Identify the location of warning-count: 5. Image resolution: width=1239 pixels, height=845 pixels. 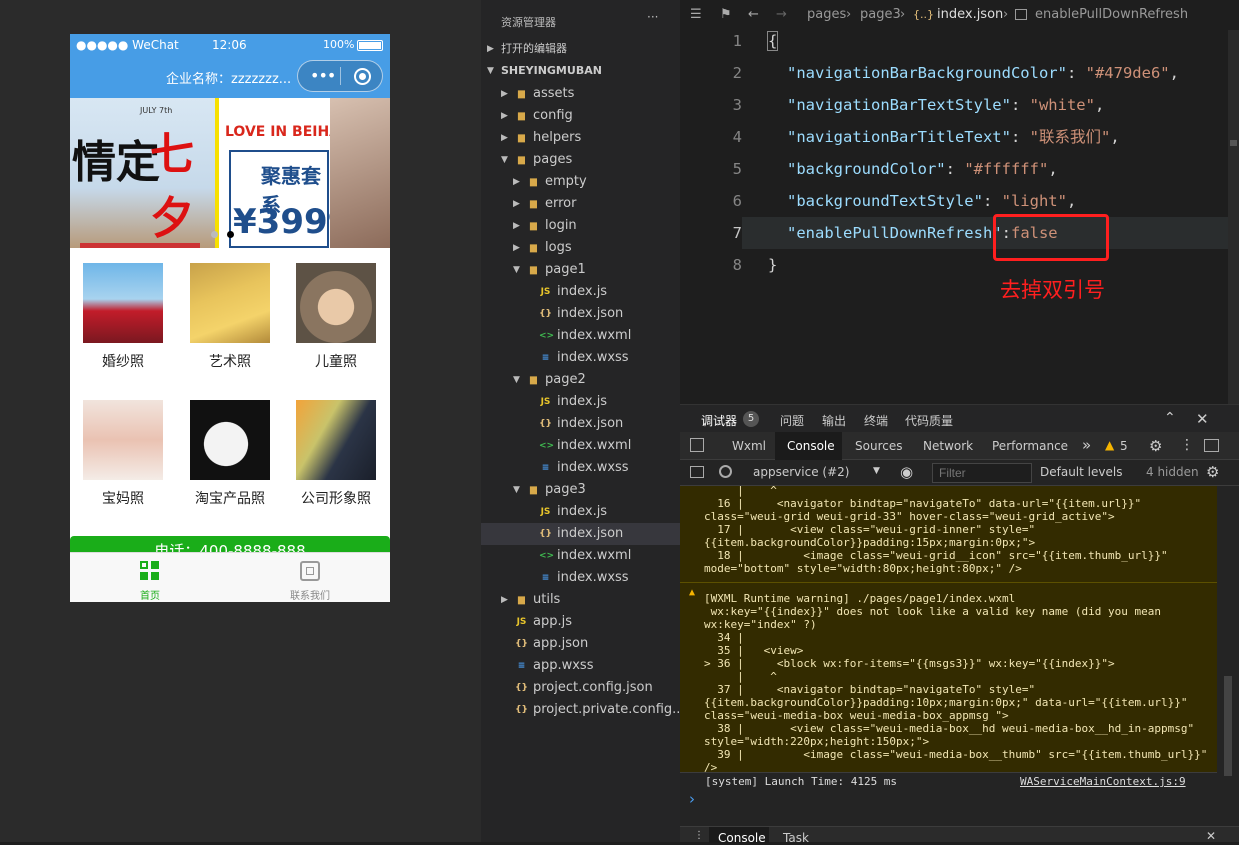
(1124, 446).